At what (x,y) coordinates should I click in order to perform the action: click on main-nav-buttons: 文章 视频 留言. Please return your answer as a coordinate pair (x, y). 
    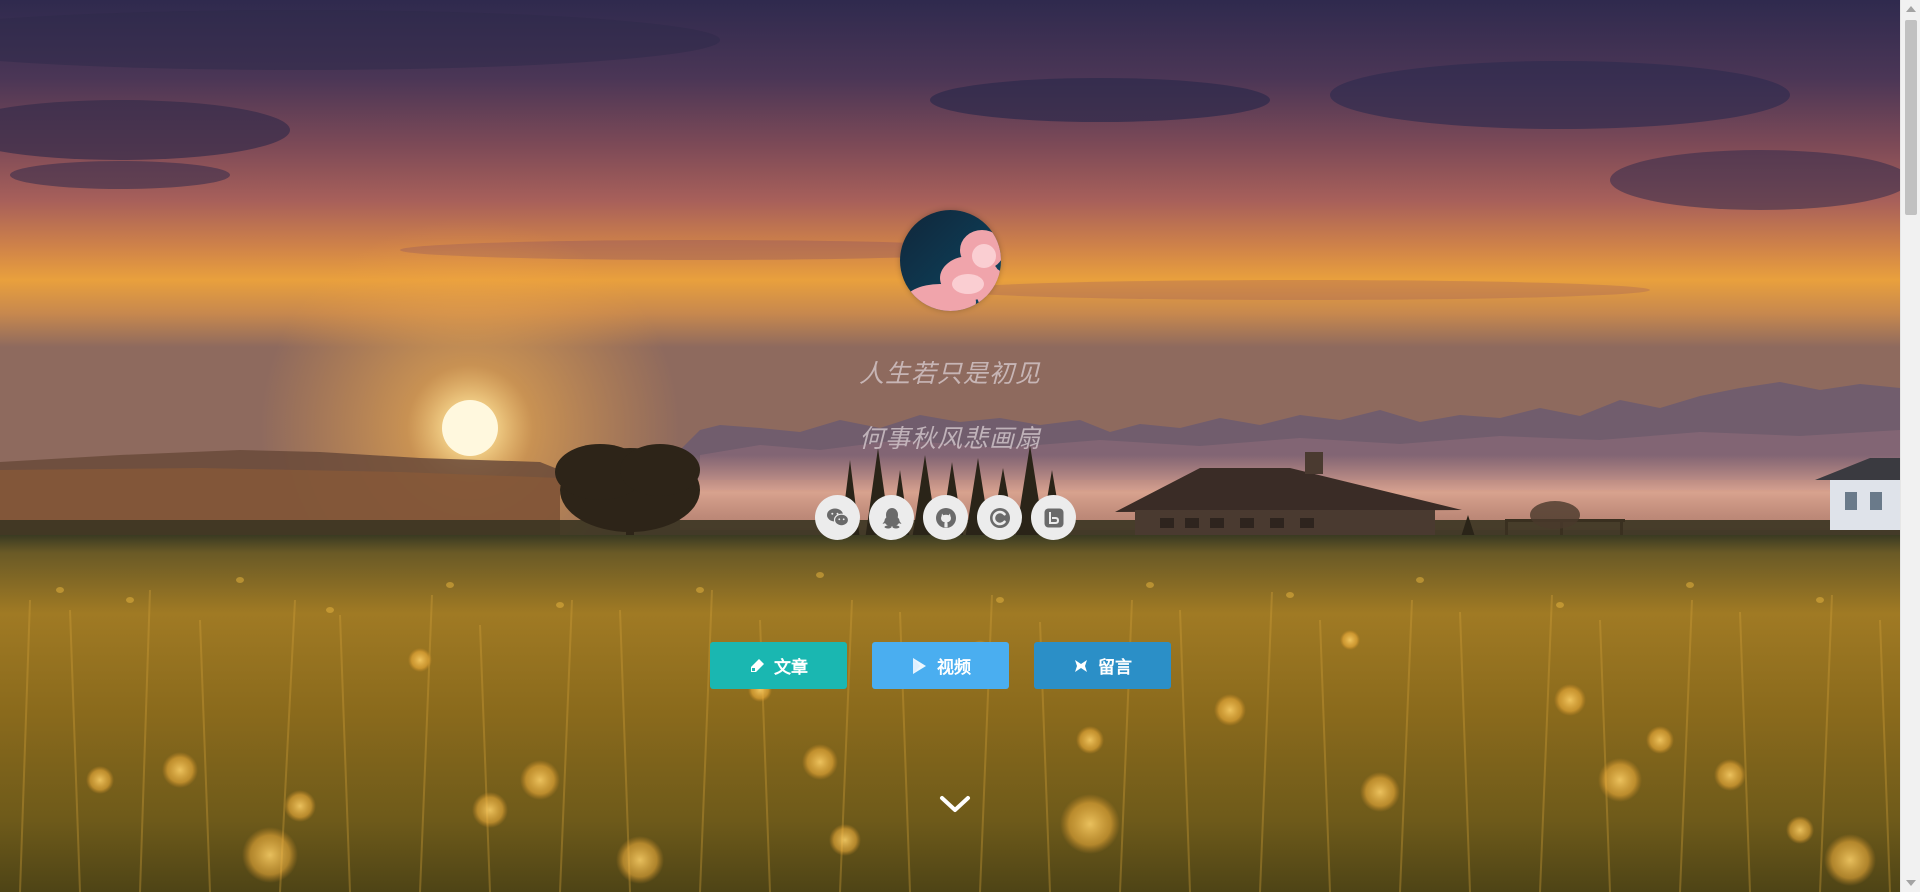
    Looking at the image, I should click on (940, 665).